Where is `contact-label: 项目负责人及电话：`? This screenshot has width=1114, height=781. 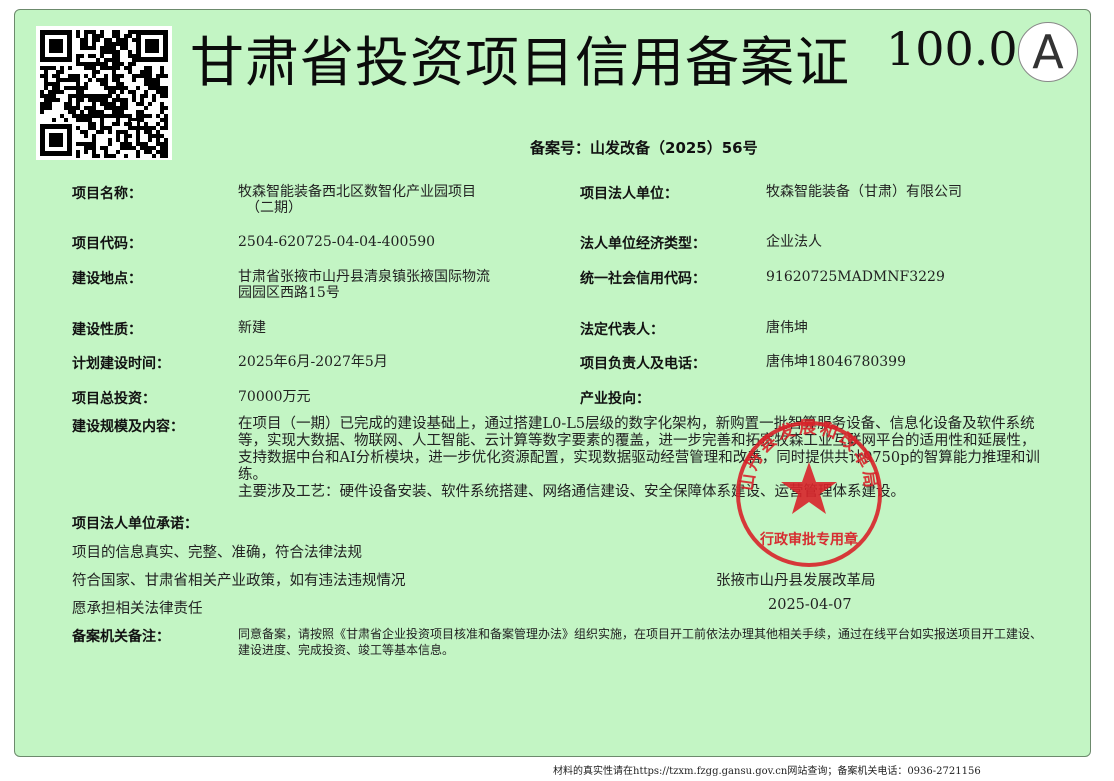 contact-label: 项目负责人及电话： is located at coordinates (643, 364).